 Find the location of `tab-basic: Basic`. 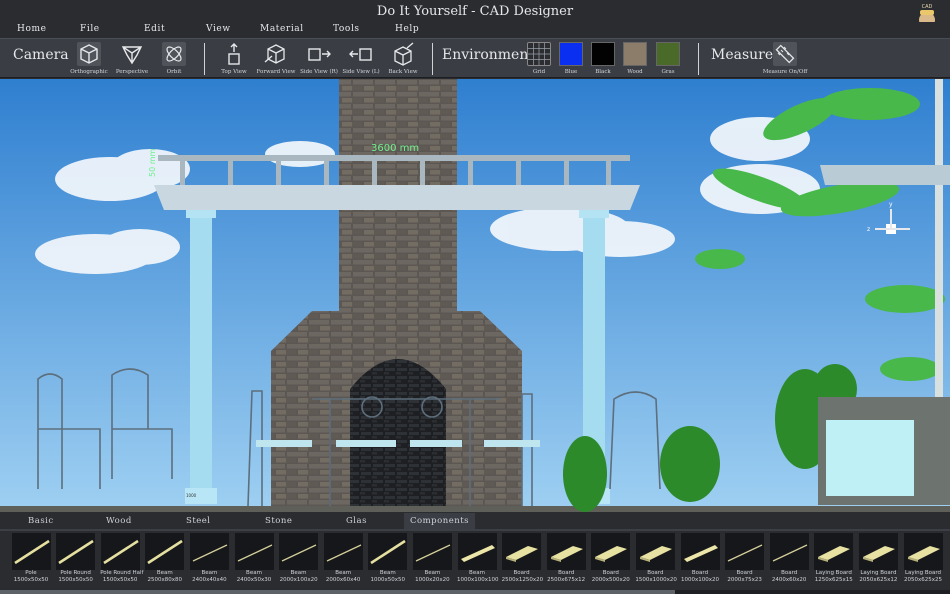

tab-basic: Basic is located at coordinates (41, 521).